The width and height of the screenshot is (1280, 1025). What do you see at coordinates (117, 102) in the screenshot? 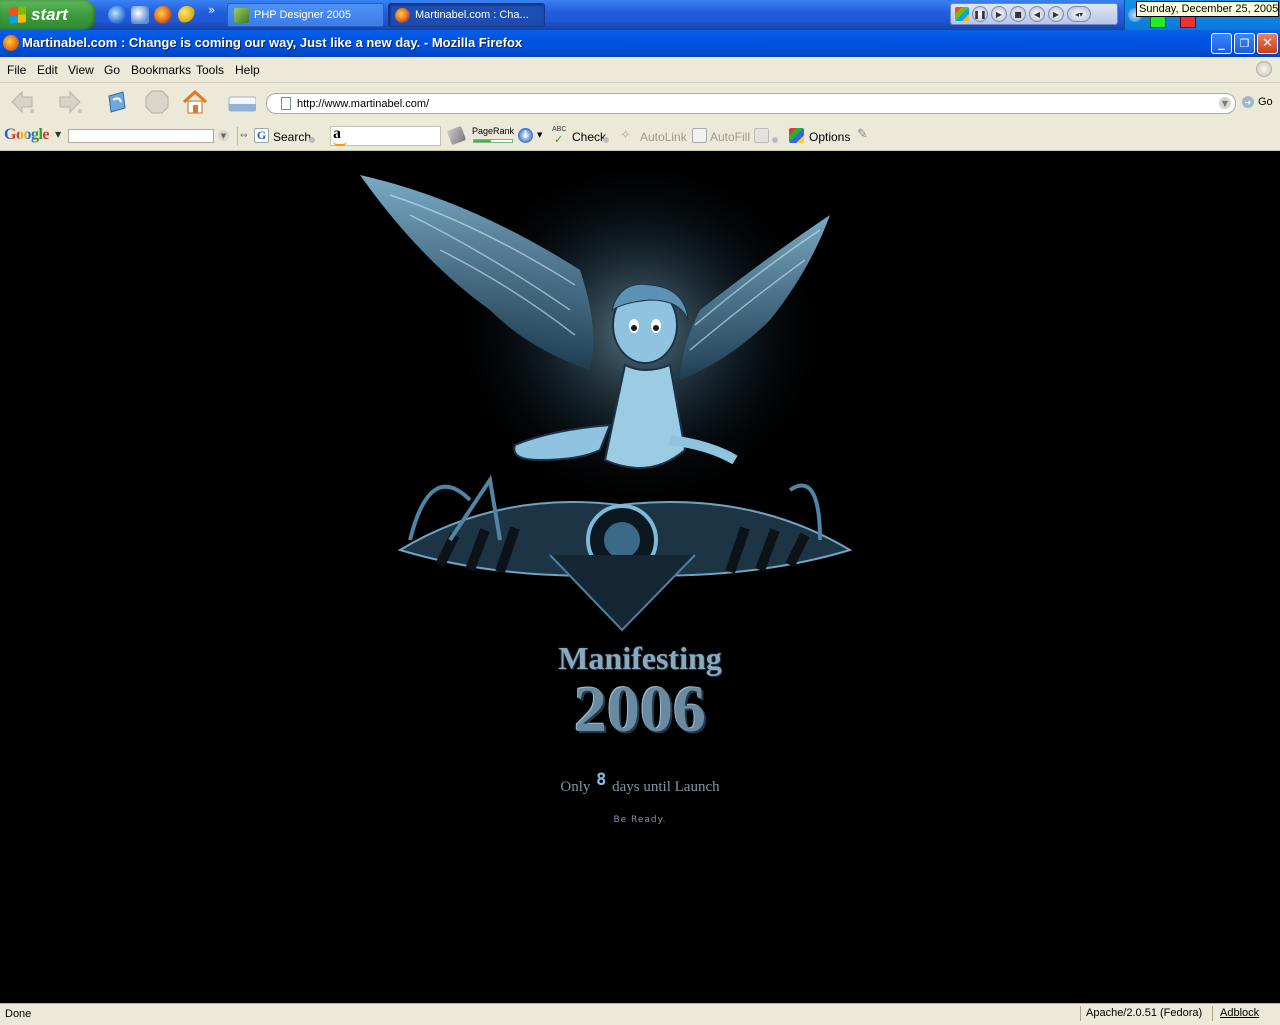
I see `reload-icon` at bounding box center [117, 102].